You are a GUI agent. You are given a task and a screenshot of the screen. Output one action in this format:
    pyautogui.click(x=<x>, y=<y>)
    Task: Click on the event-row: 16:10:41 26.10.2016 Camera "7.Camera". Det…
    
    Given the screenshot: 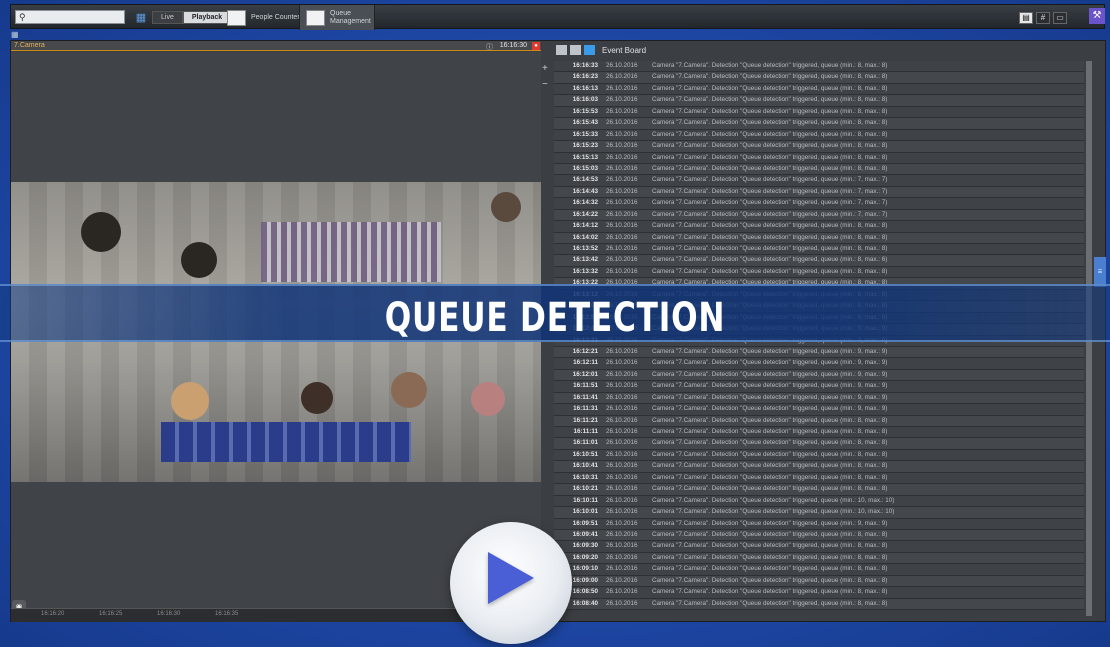 What is the action you would take?
    pyautogui.click(x=819, y=467)
    